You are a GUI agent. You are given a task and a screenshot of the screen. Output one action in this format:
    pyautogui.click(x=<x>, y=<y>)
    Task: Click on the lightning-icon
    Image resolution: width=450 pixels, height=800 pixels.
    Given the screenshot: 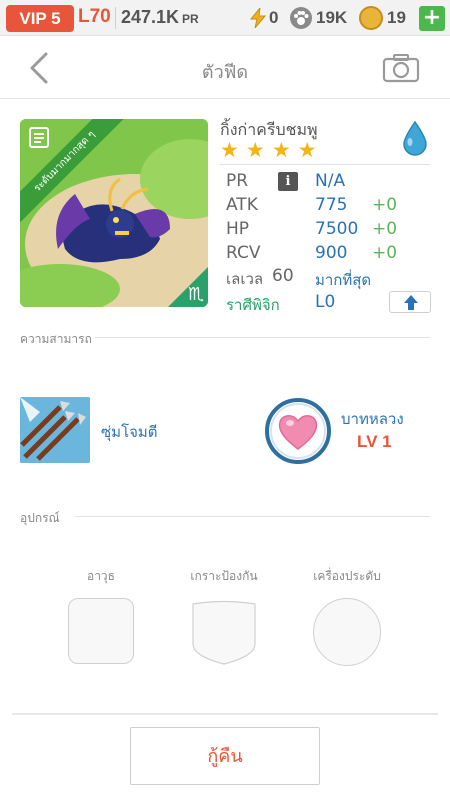 What is the action you would take?
    pyautogui.click(x=258, y=18)
    